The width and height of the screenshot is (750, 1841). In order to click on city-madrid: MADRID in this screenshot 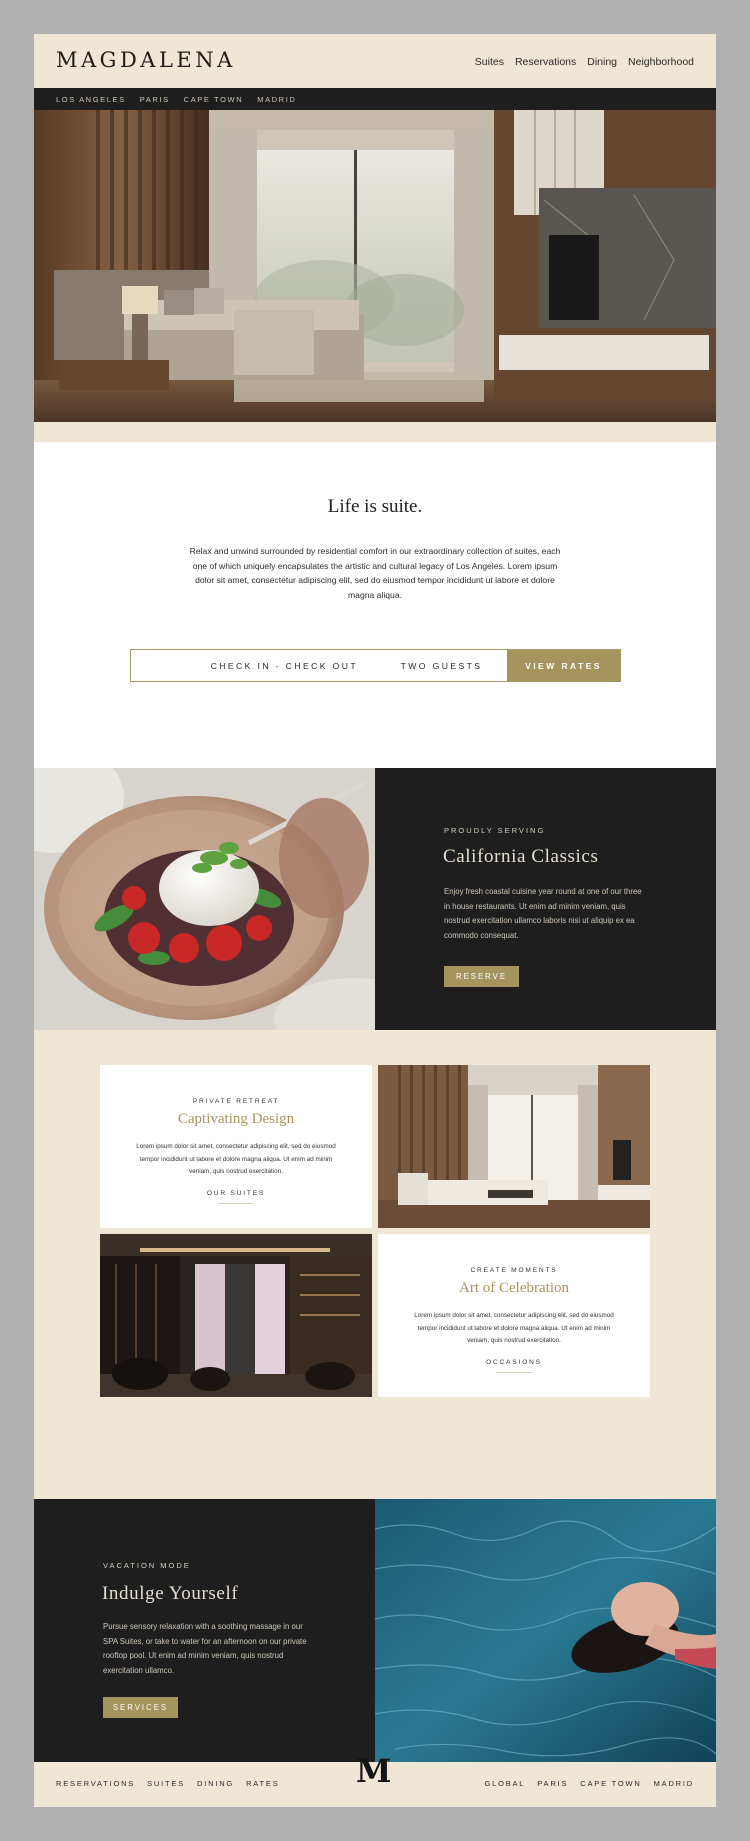, I will do `click(276, 99)`.